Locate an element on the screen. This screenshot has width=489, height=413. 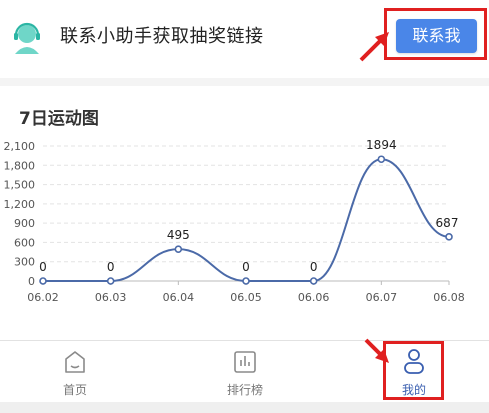
tab-ranking: 排行榜 is located at coordinates (245, 372).